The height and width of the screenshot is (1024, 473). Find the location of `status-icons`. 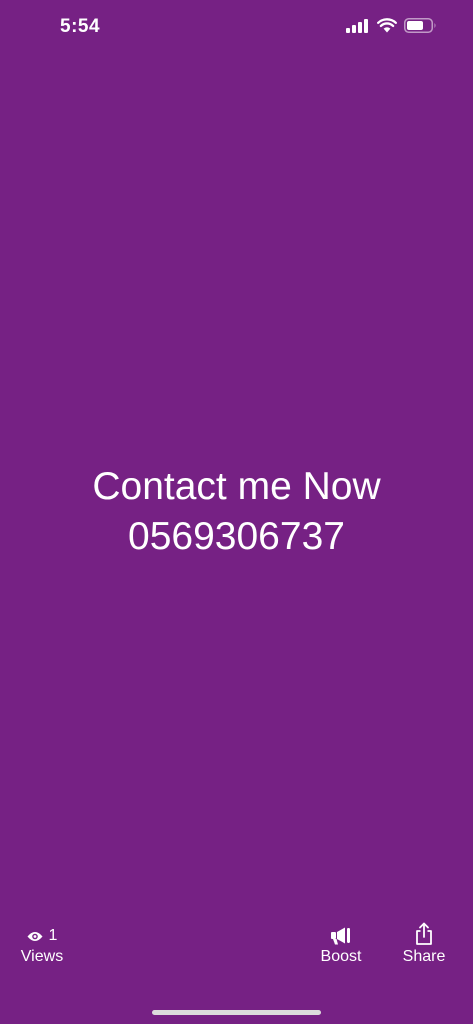

status-icons is located at coordinates (391, 25).